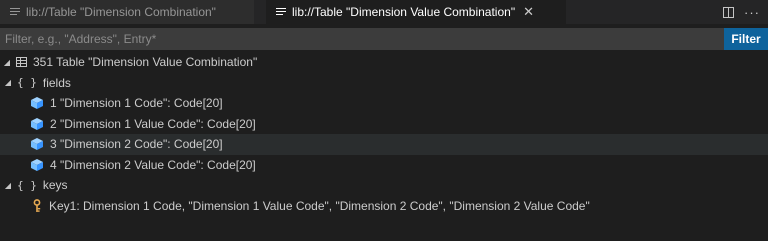 The height and width of the screenshot is (241, 768). Describe the element at coordinates (153, 123) in the screenshot. I see `field-label: 2 "Dimension 1 Value Code": Code[20]` at that location.